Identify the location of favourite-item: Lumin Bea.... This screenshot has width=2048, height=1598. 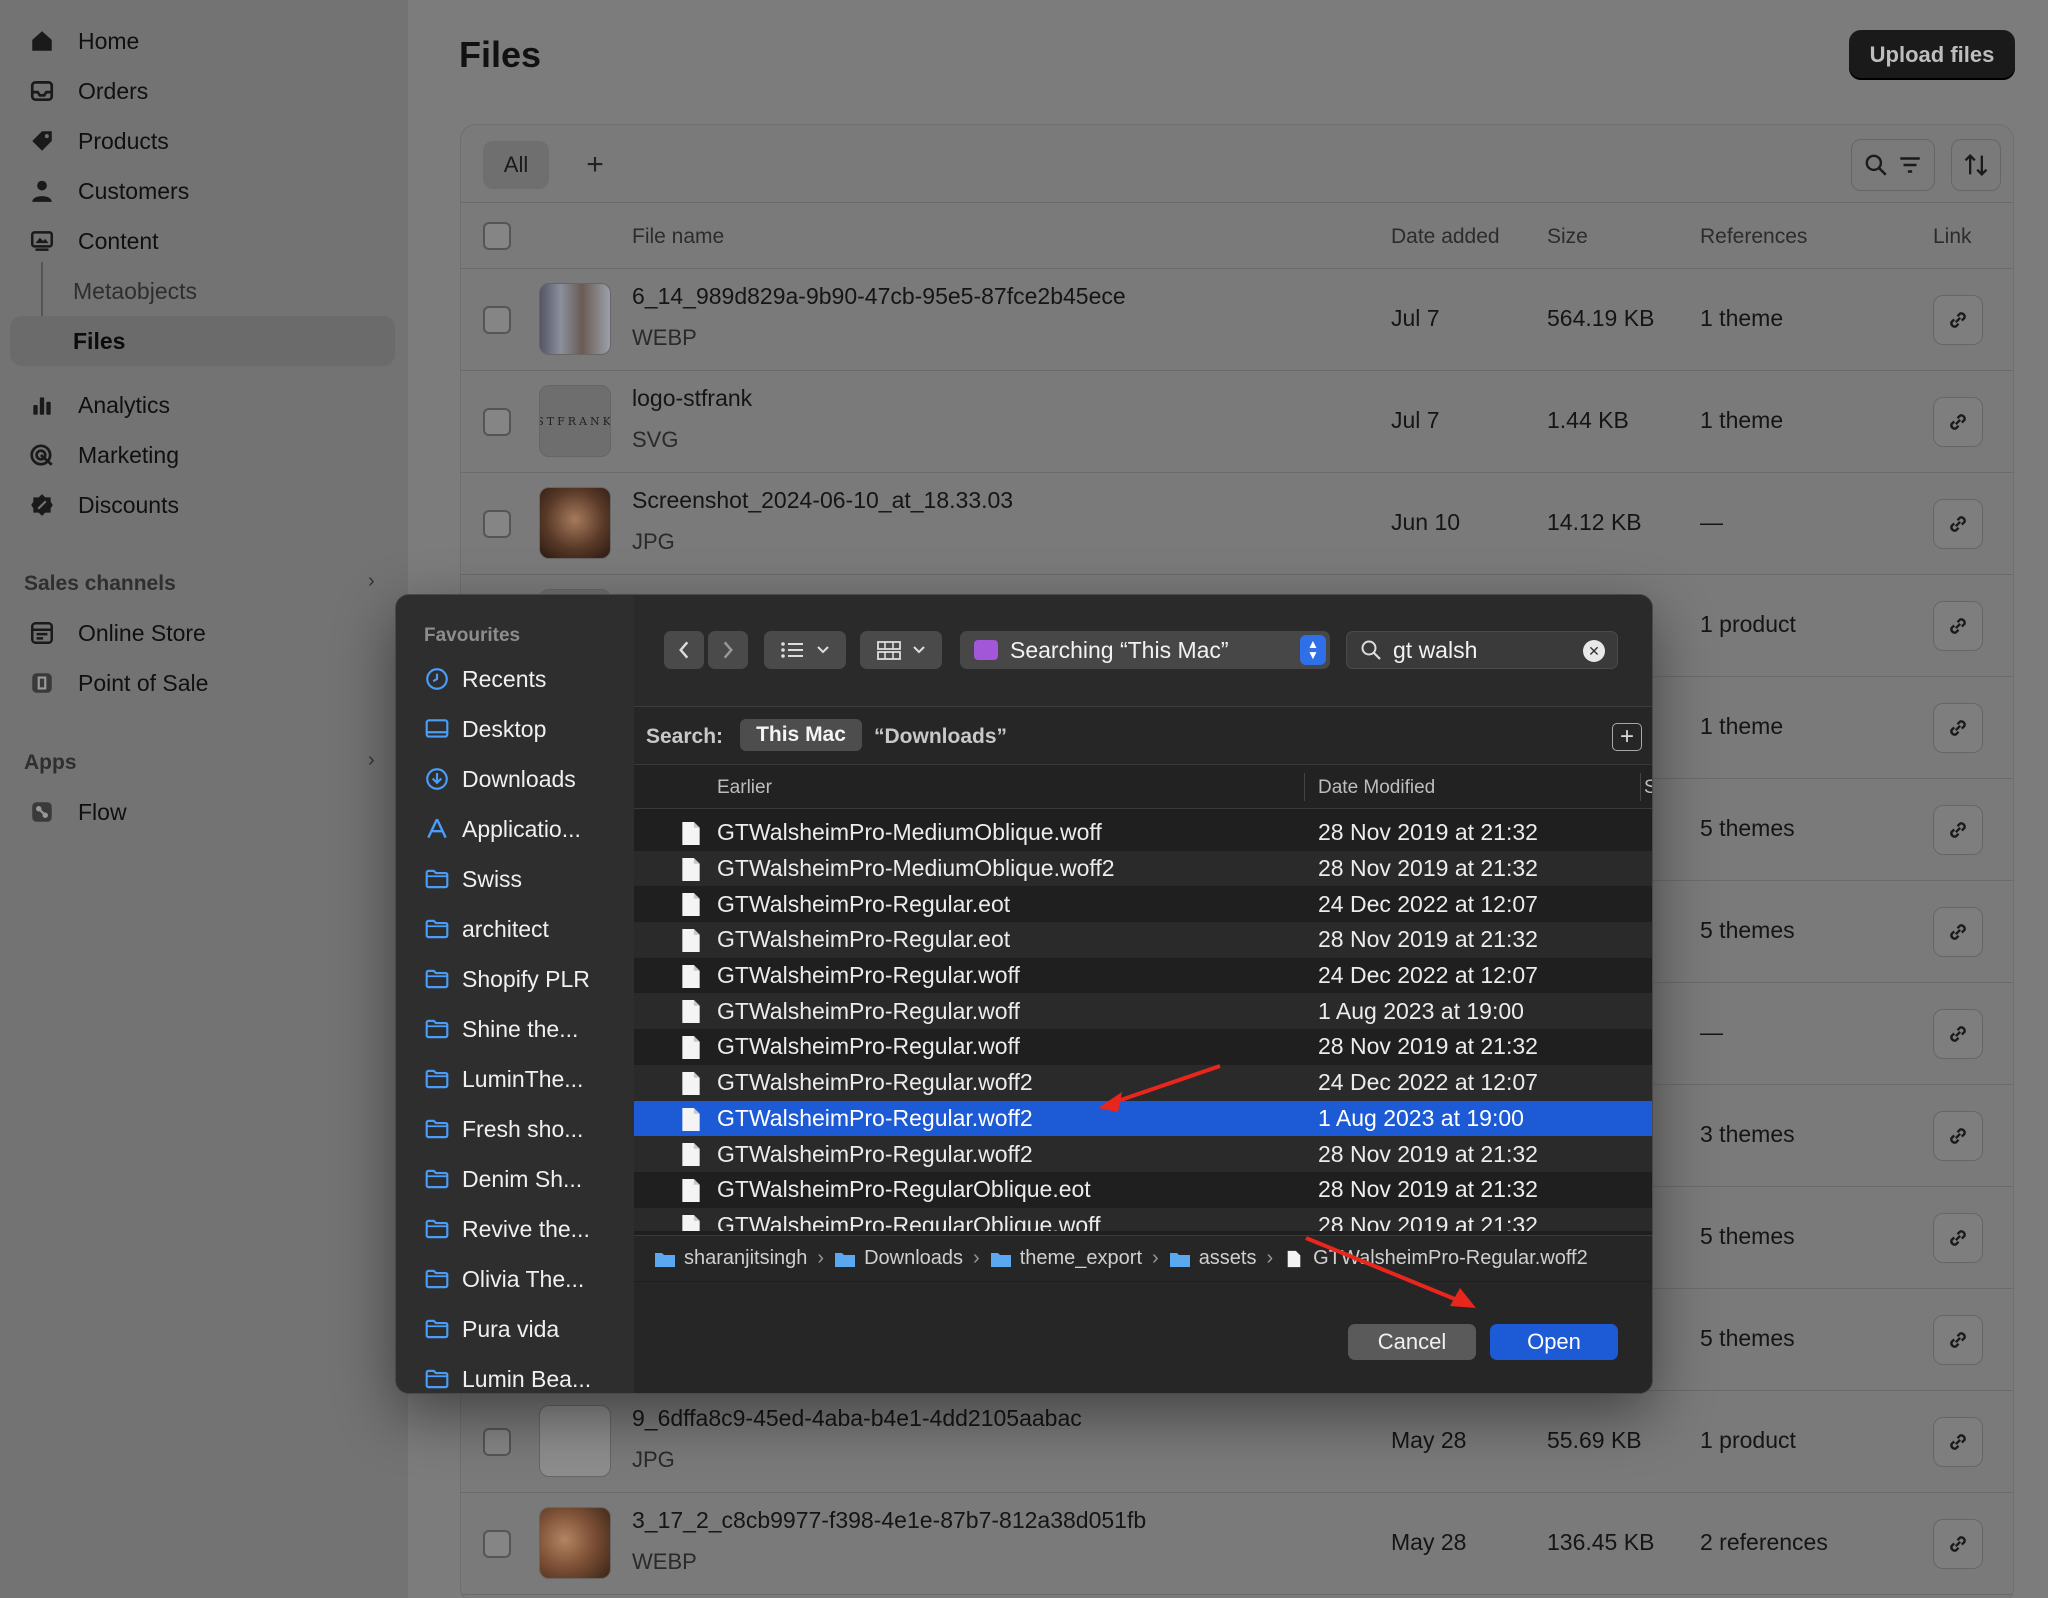
(526, 1376).